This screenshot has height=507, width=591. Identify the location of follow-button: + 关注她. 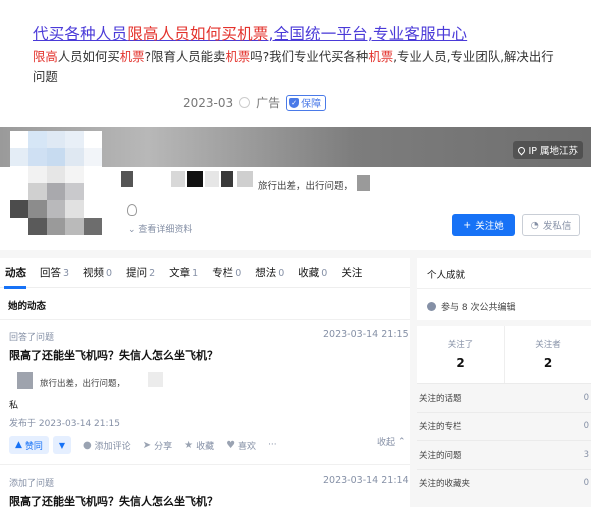
(483, 225).